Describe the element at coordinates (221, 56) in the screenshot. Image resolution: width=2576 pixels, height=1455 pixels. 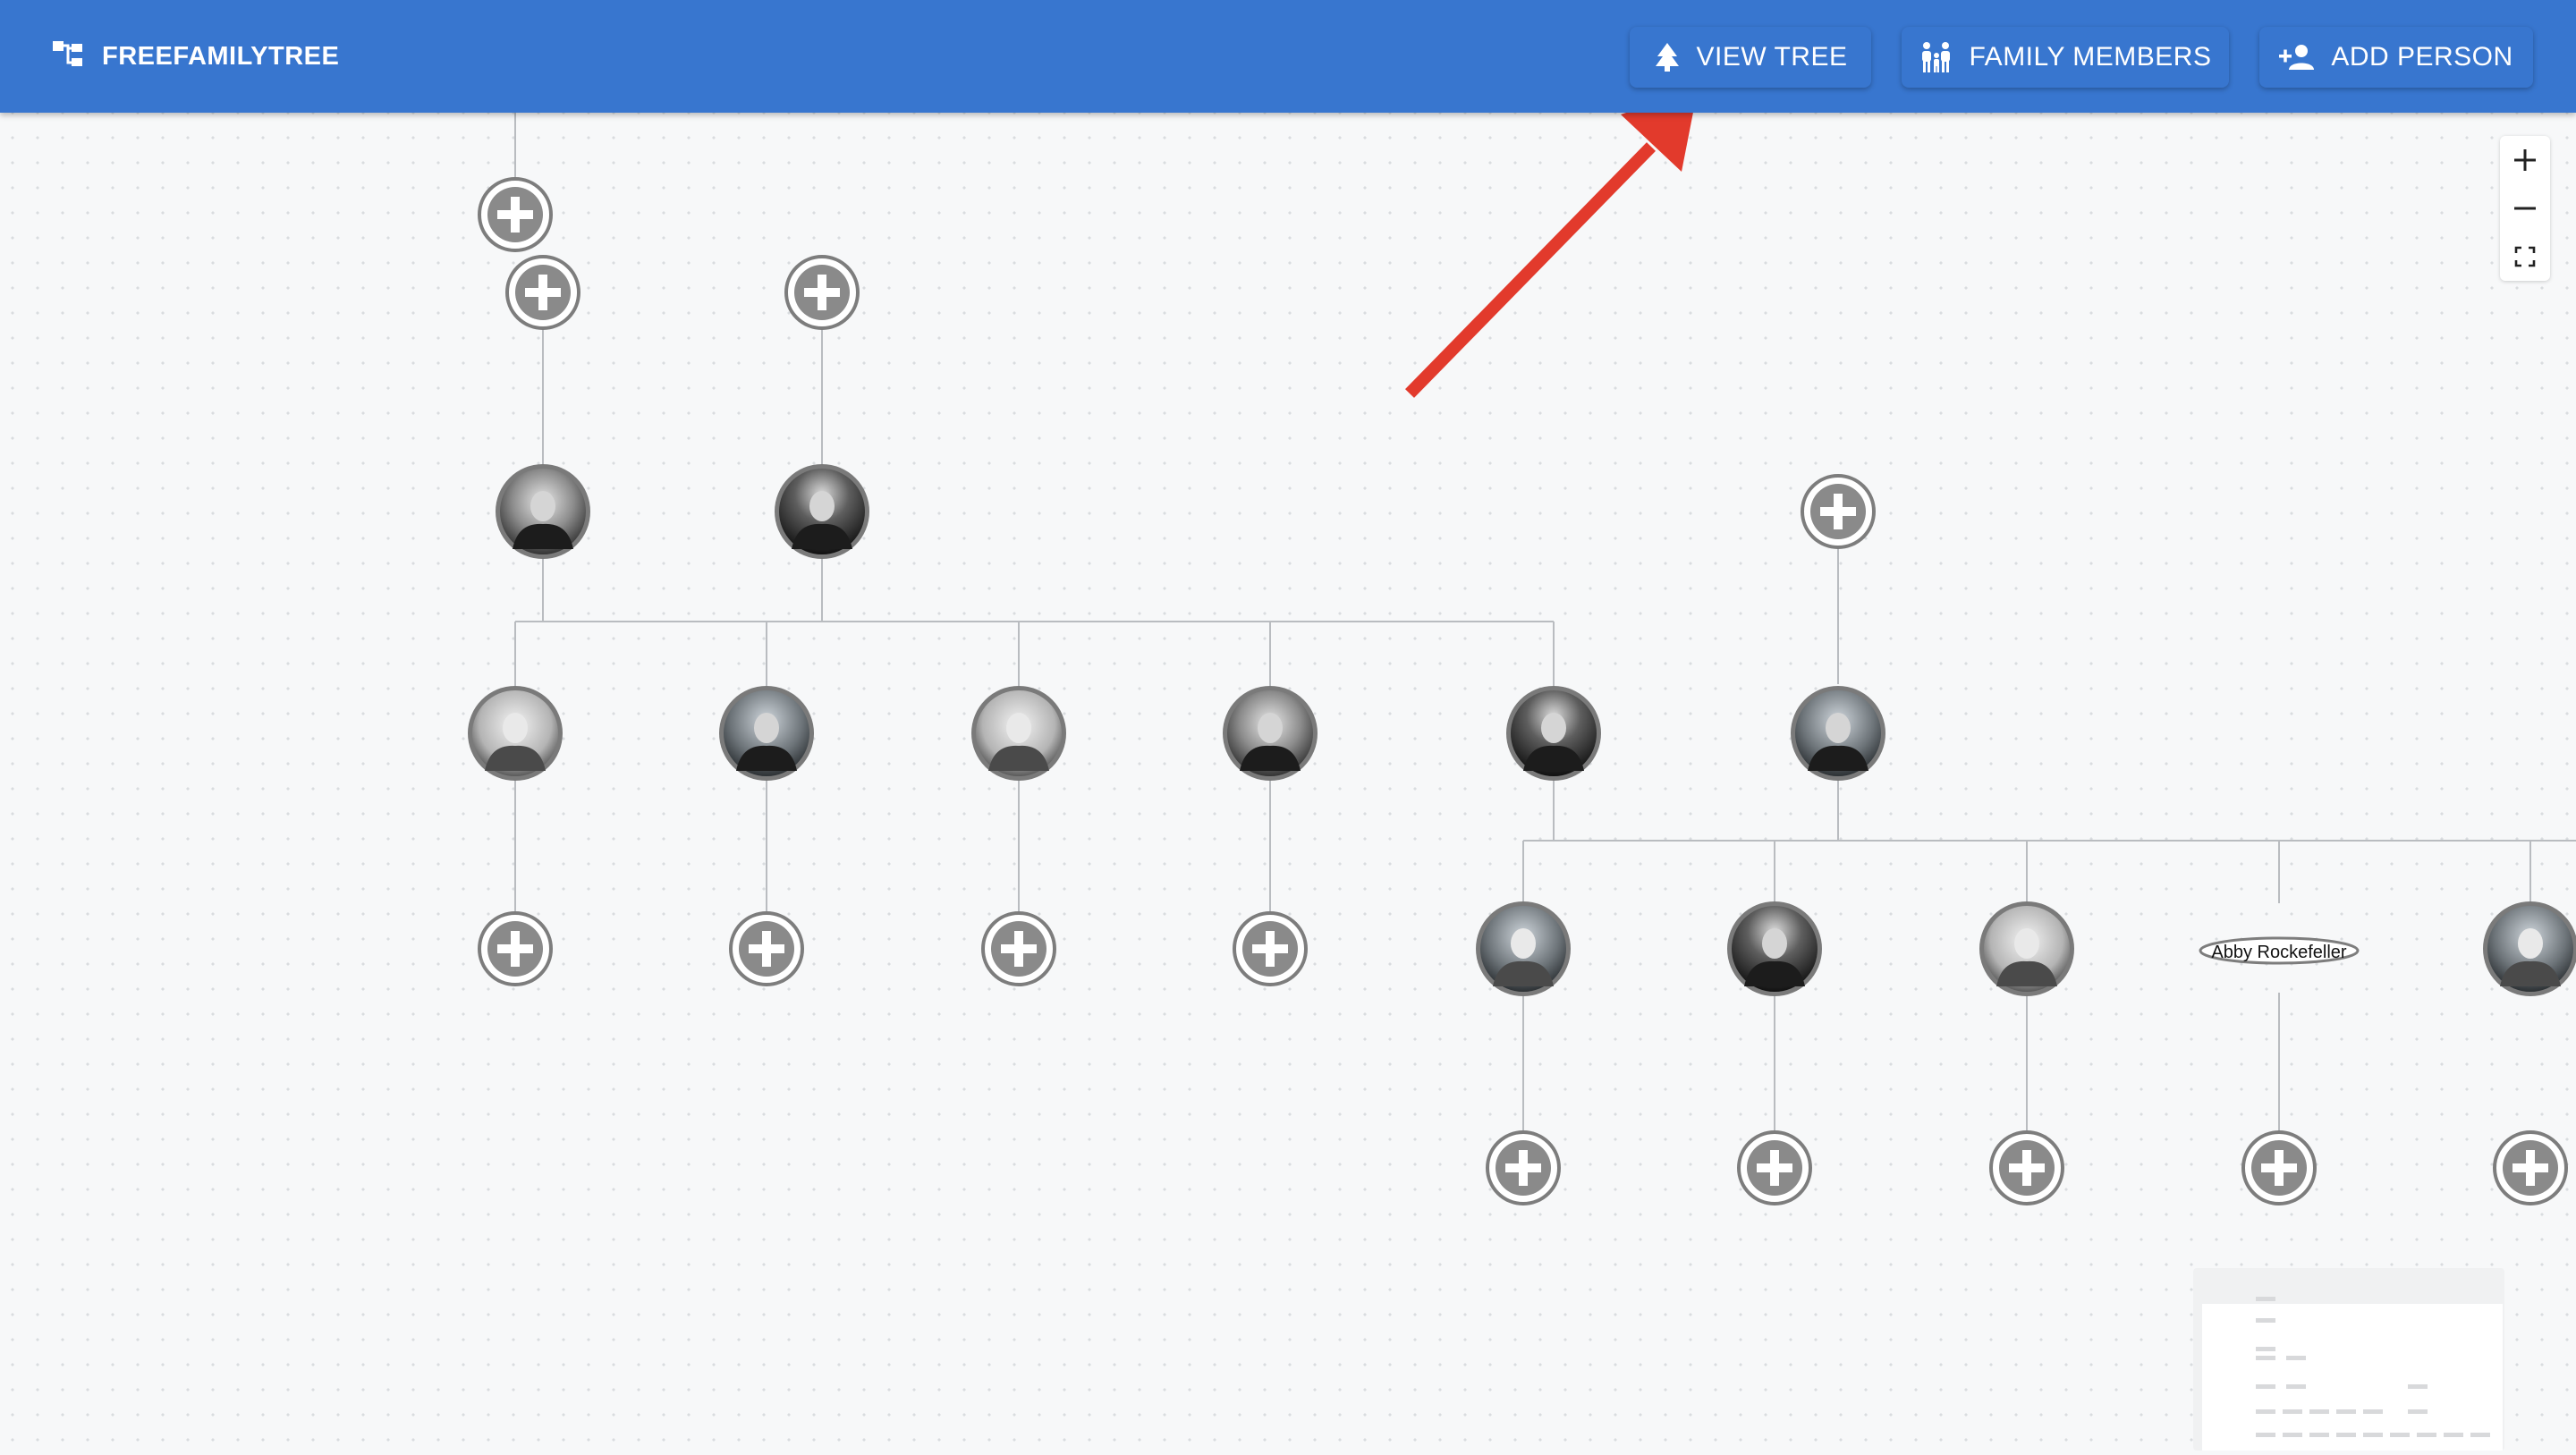
I see `app-title: FREEFAMILYTREE` at that location.